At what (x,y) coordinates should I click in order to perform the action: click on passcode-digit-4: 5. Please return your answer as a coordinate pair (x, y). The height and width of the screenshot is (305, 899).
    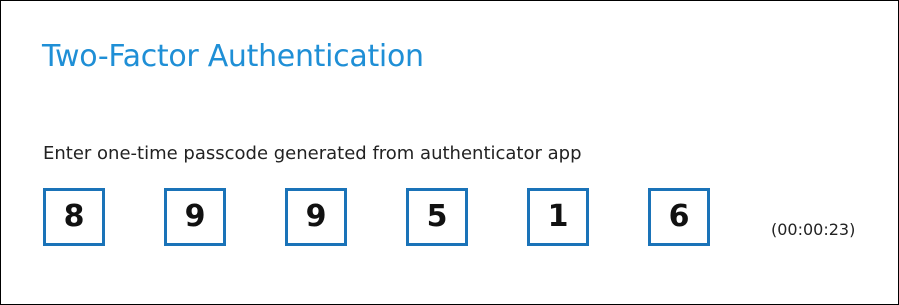
    Looking at the image, I should click on (437, 217).